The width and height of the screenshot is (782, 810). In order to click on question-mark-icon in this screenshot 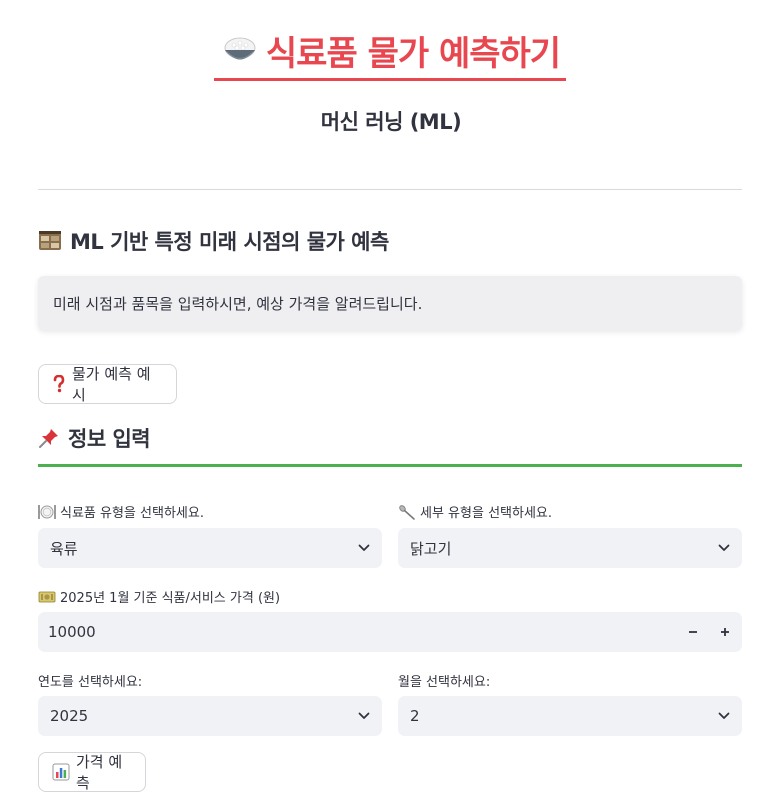, I will do `click(59, 384)`.